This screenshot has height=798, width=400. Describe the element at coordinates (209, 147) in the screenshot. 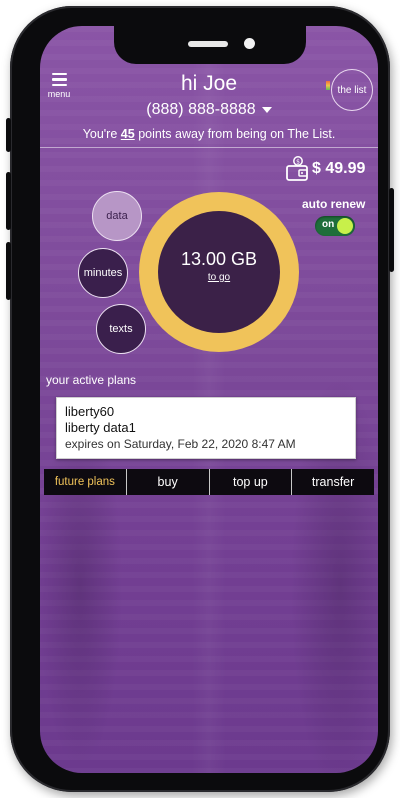

I see `header-divider` at that location.